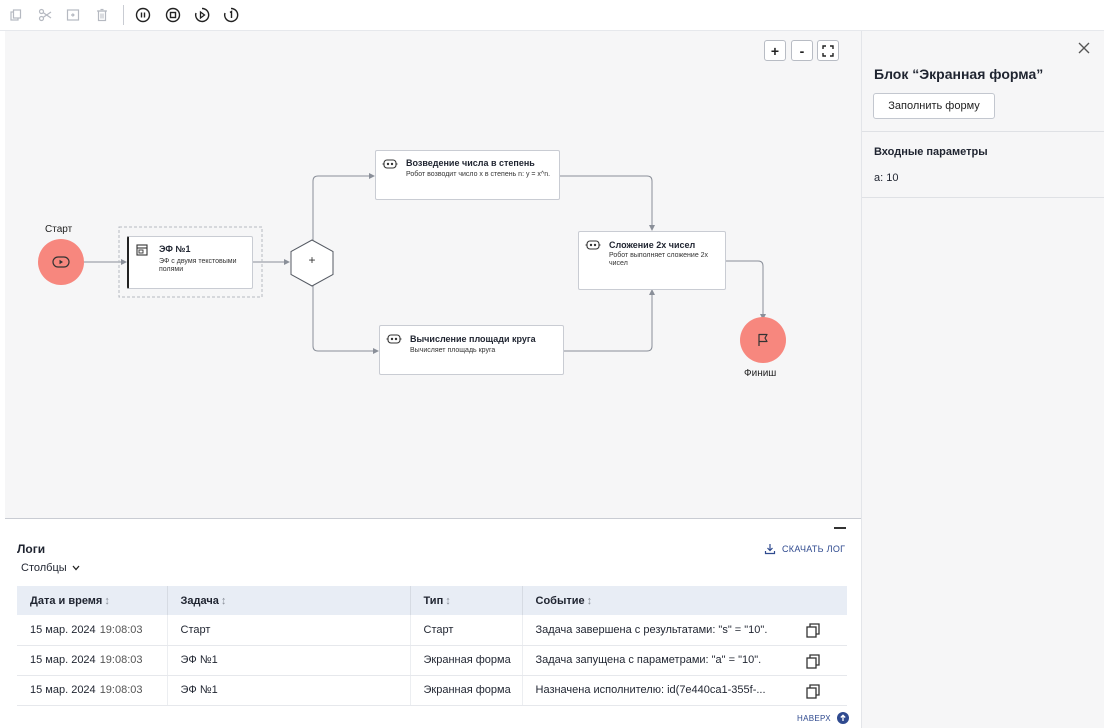 This screenshot has width=1104, height=728. Describe the element at coordinates (102, 15) in the screenshot. I see `trash-icon` at that location.